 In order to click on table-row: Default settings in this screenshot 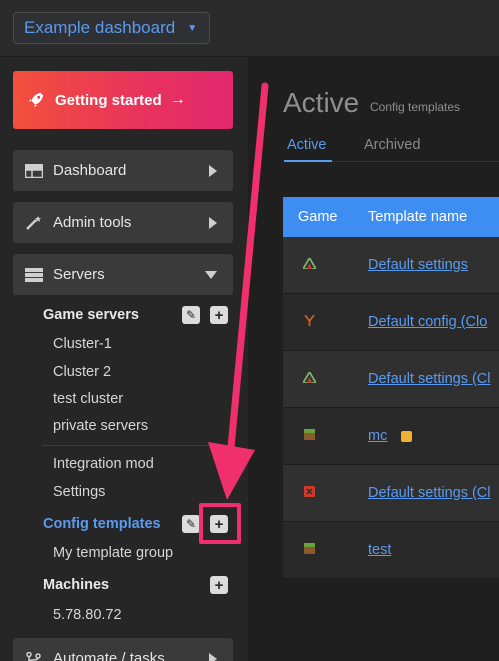, I will do `click(391, 265)`.